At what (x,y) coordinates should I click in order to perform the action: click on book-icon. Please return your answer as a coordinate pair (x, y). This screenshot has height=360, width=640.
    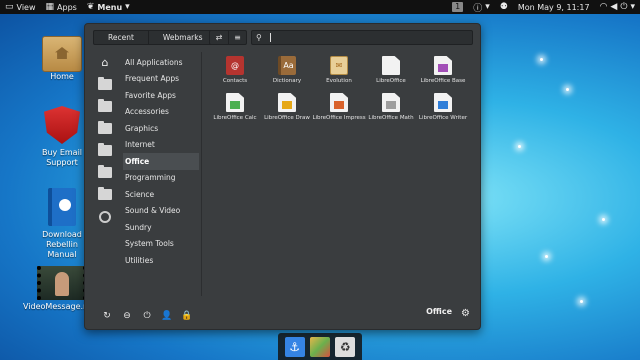
    Looking at the image, I should click on (62, 207).